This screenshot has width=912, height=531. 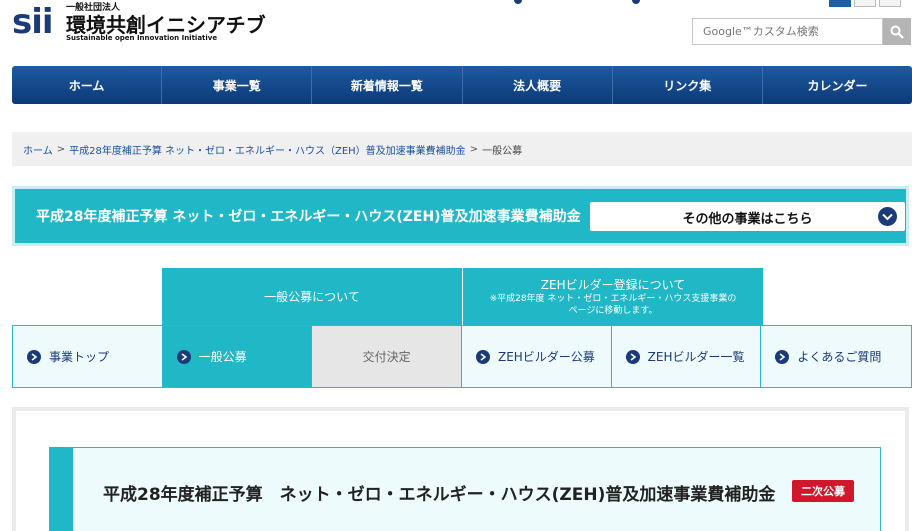 I want to click on subnav-label: ZEHビルダー公募, so click(x=546, y=357).